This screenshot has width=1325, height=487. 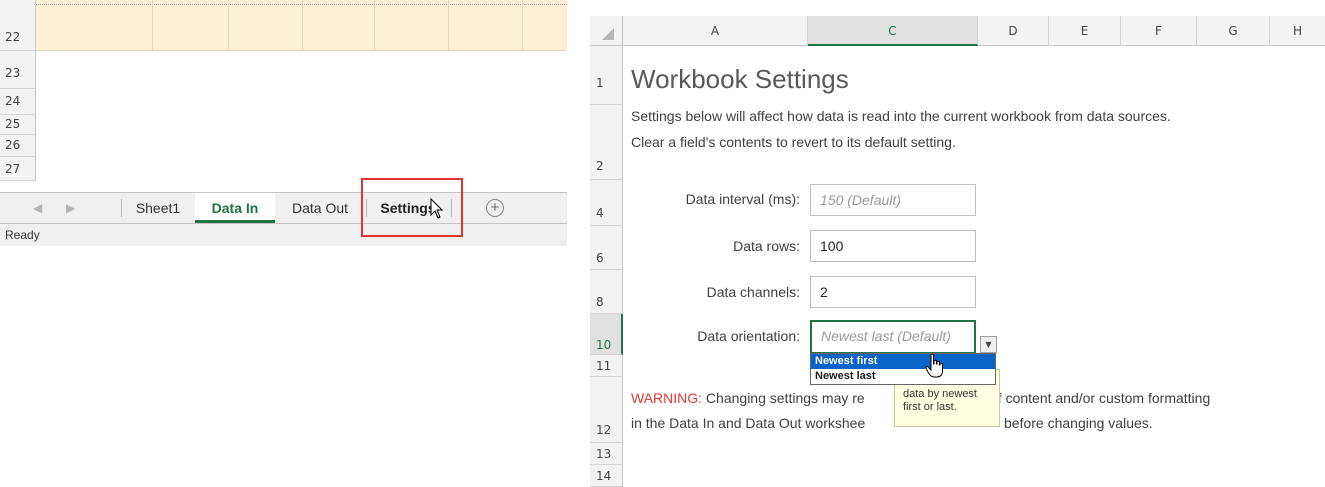 I want to click on settings-tab-highlight, so click(x=412, y=207).